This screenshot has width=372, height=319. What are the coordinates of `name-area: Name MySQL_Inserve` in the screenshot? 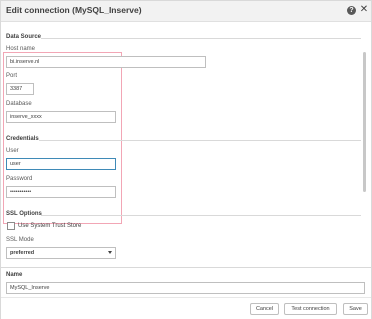 It's located at (186, 282).